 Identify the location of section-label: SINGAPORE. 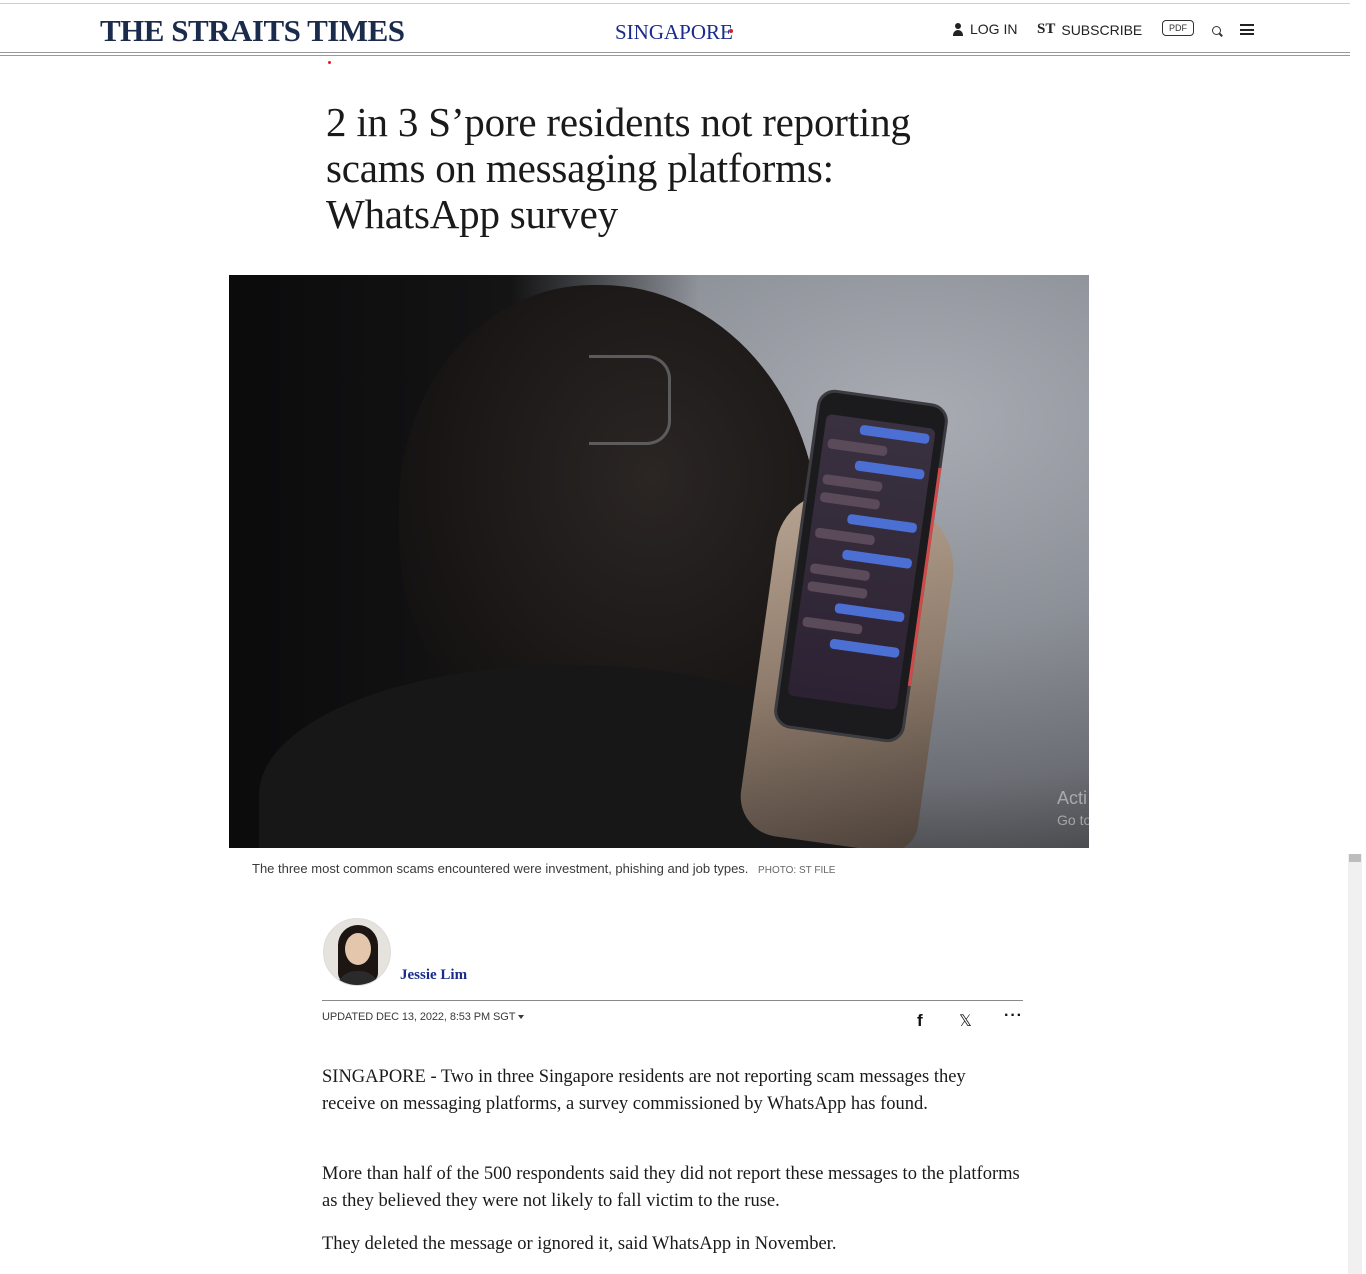
(674, 32).